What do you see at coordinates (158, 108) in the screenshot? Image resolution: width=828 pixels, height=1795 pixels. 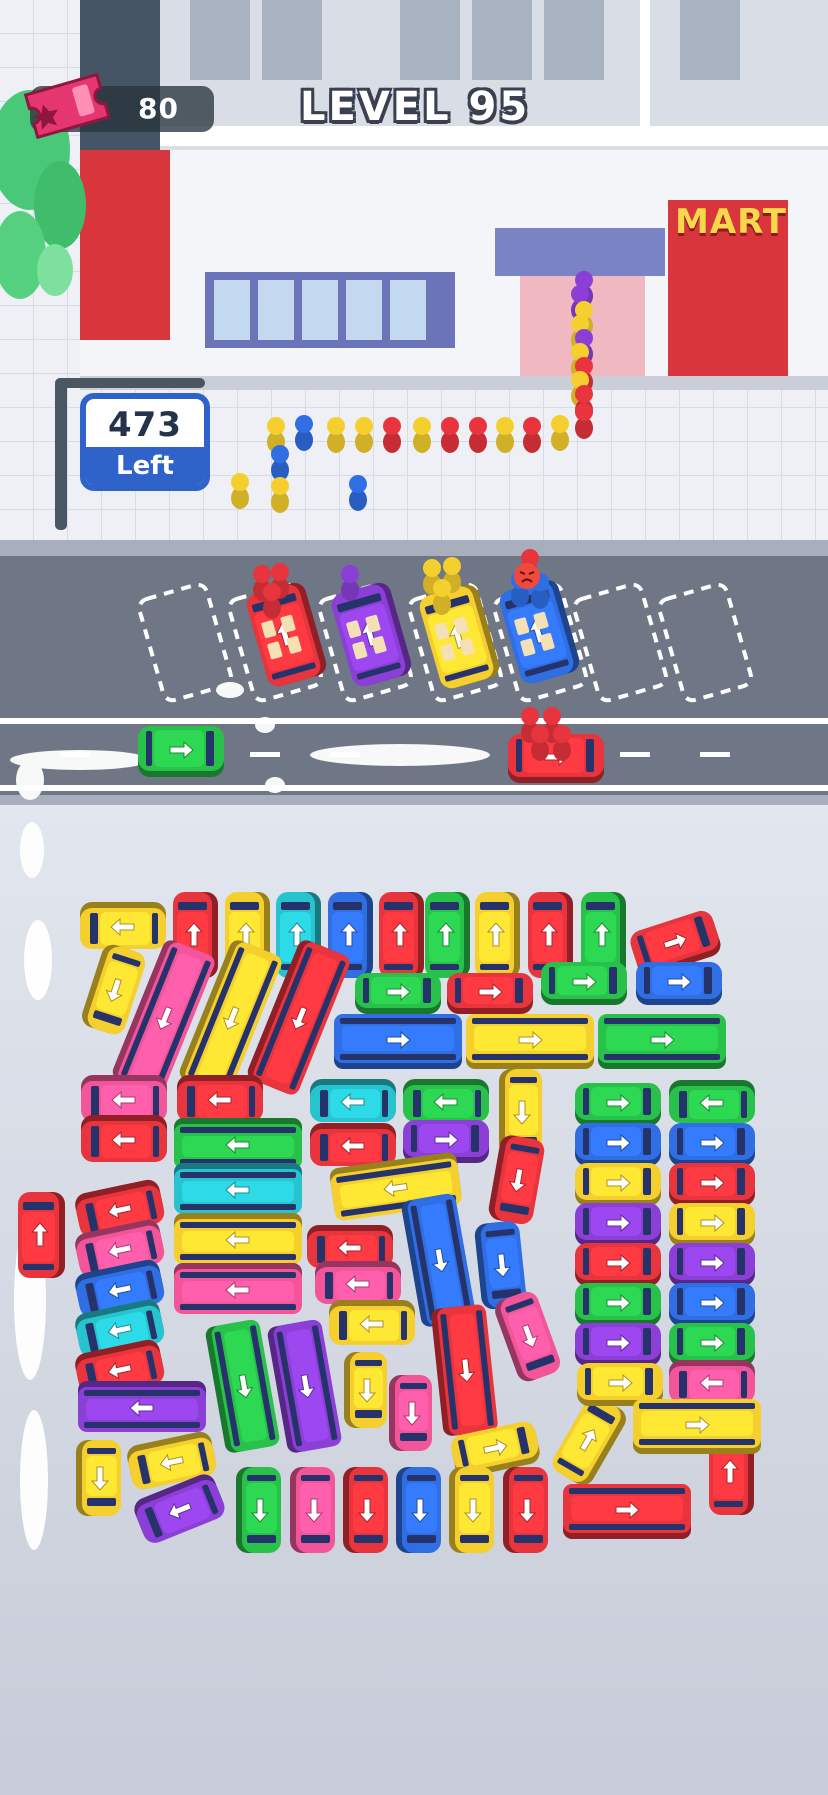 I see `coin-count: 80` at bounding box center [158, 108].